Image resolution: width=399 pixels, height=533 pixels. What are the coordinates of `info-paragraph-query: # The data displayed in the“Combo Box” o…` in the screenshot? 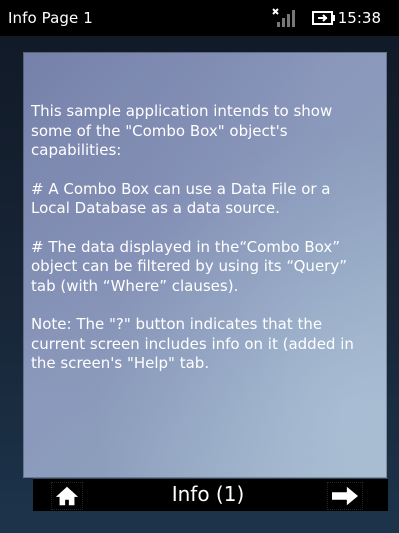 It's located at (189, 266).